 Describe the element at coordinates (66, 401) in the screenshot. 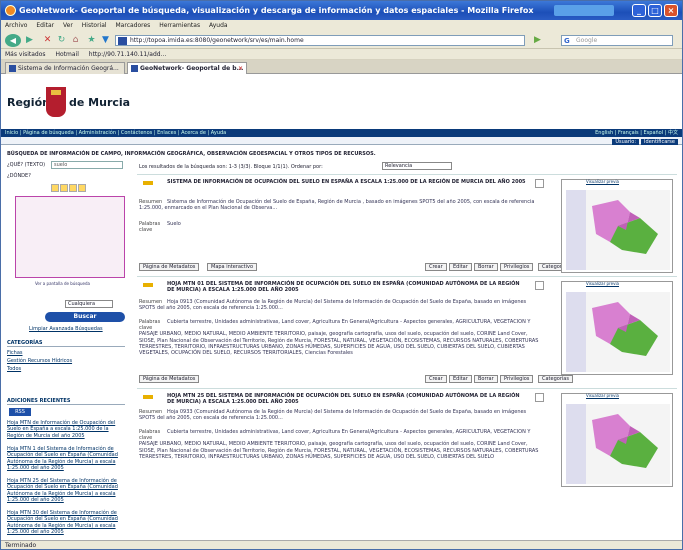

I see `recent-heading: ADICIONES RECIENTES` at that location.